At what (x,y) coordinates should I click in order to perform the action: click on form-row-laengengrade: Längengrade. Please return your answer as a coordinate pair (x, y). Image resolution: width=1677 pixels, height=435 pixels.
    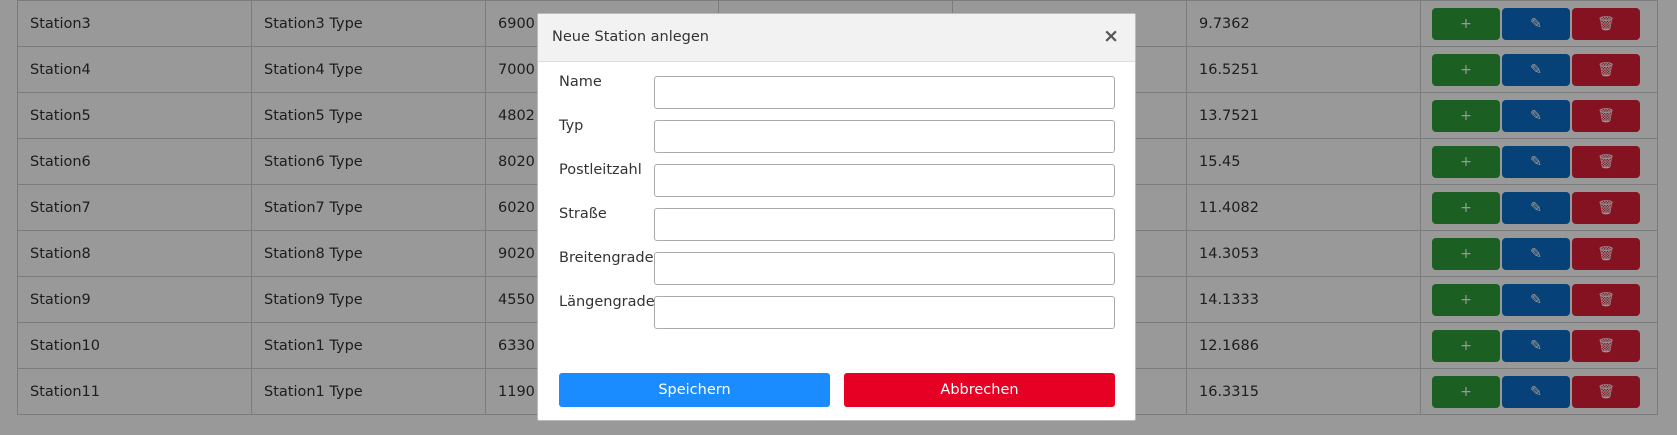
    Looking at the image, I should click on (839, 311).